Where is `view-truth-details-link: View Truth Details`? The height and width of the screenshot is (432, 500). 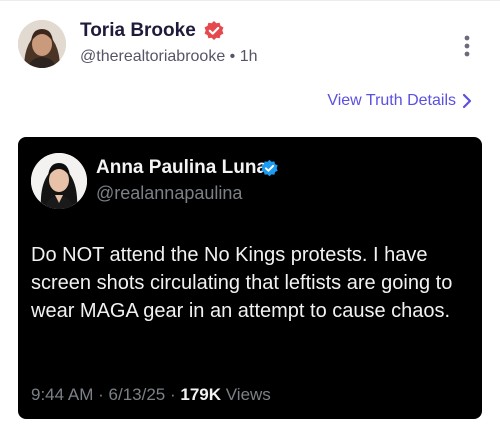
view-truth-details-link: View Truth Details is located at coordinates (399, 101).